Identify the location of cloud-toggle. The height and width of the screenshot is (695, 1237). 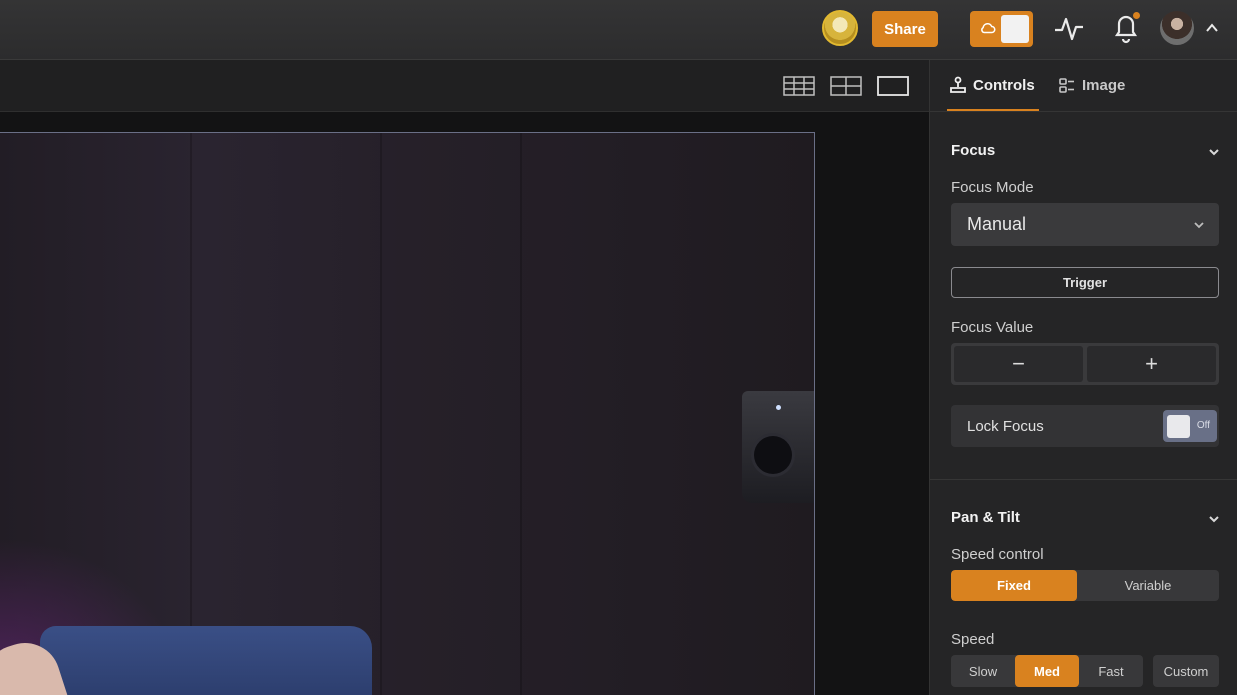
(1001, 29).